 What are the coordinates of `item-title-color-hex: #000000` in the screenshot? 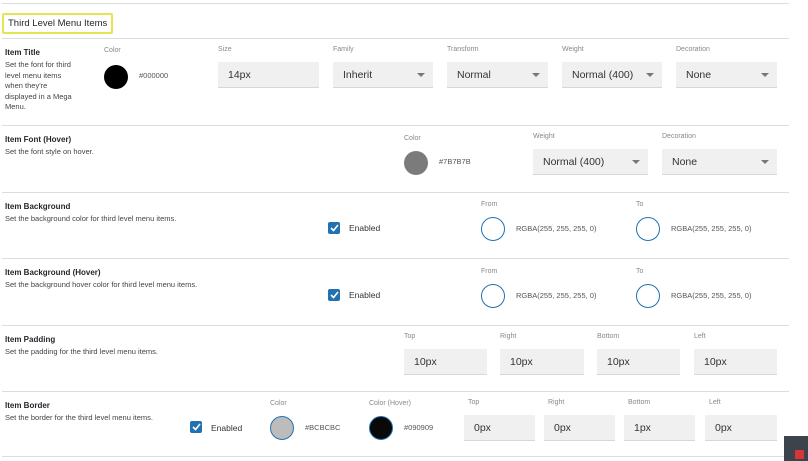 It's located at (154, 75).